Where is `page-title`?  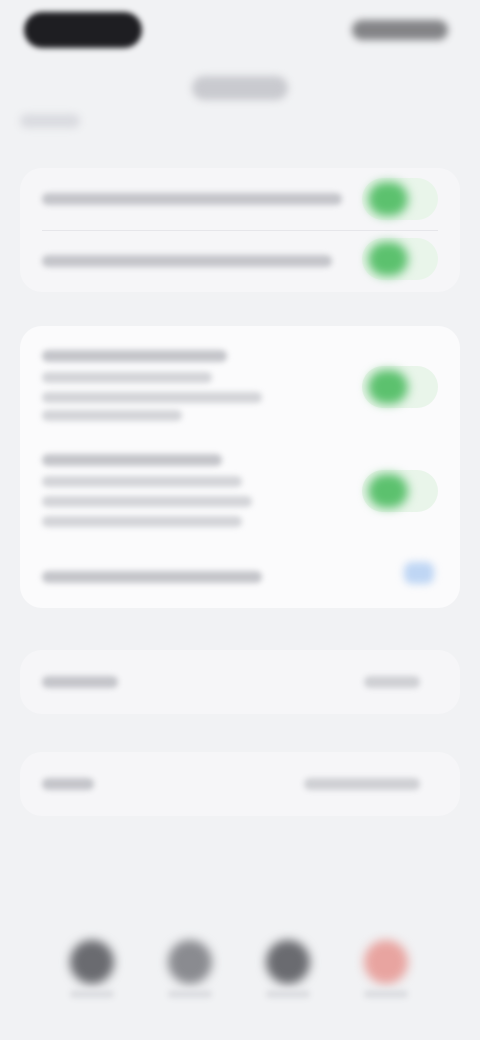
page-title is located at coordinates (240, 87).